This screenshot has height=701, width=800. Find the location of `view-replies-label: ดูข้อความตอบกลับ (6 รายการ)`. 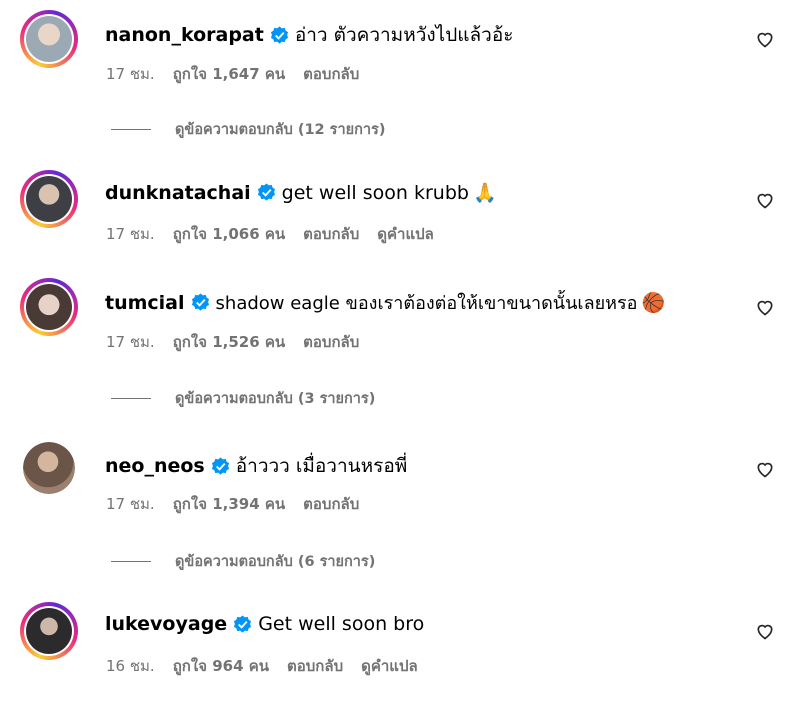

view-replies-label: ดูข้อความตอบกลับ (6 รายการ) is located at coordinates (275, 562).